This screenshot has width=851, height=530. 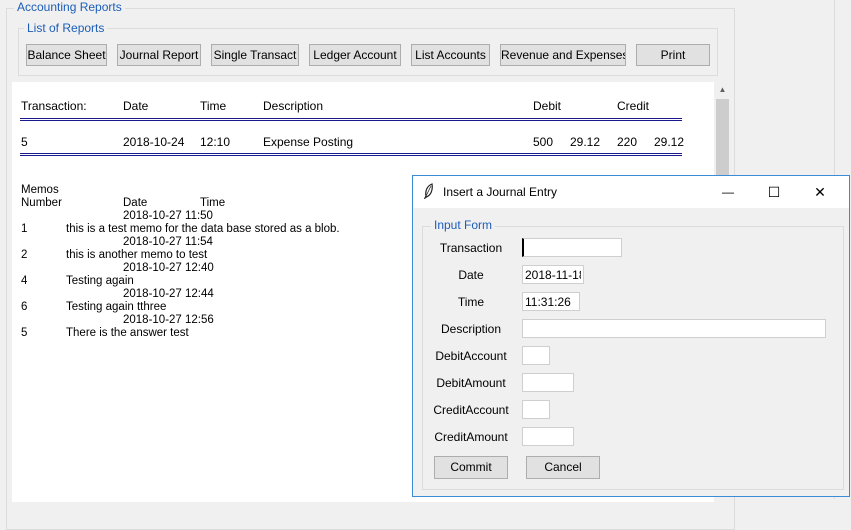 What do you see at coordinates (168, 242) in the screenshot?
I see `memo-timestamp: 2018-10-27 11:54` at bounding box center [168, 242].